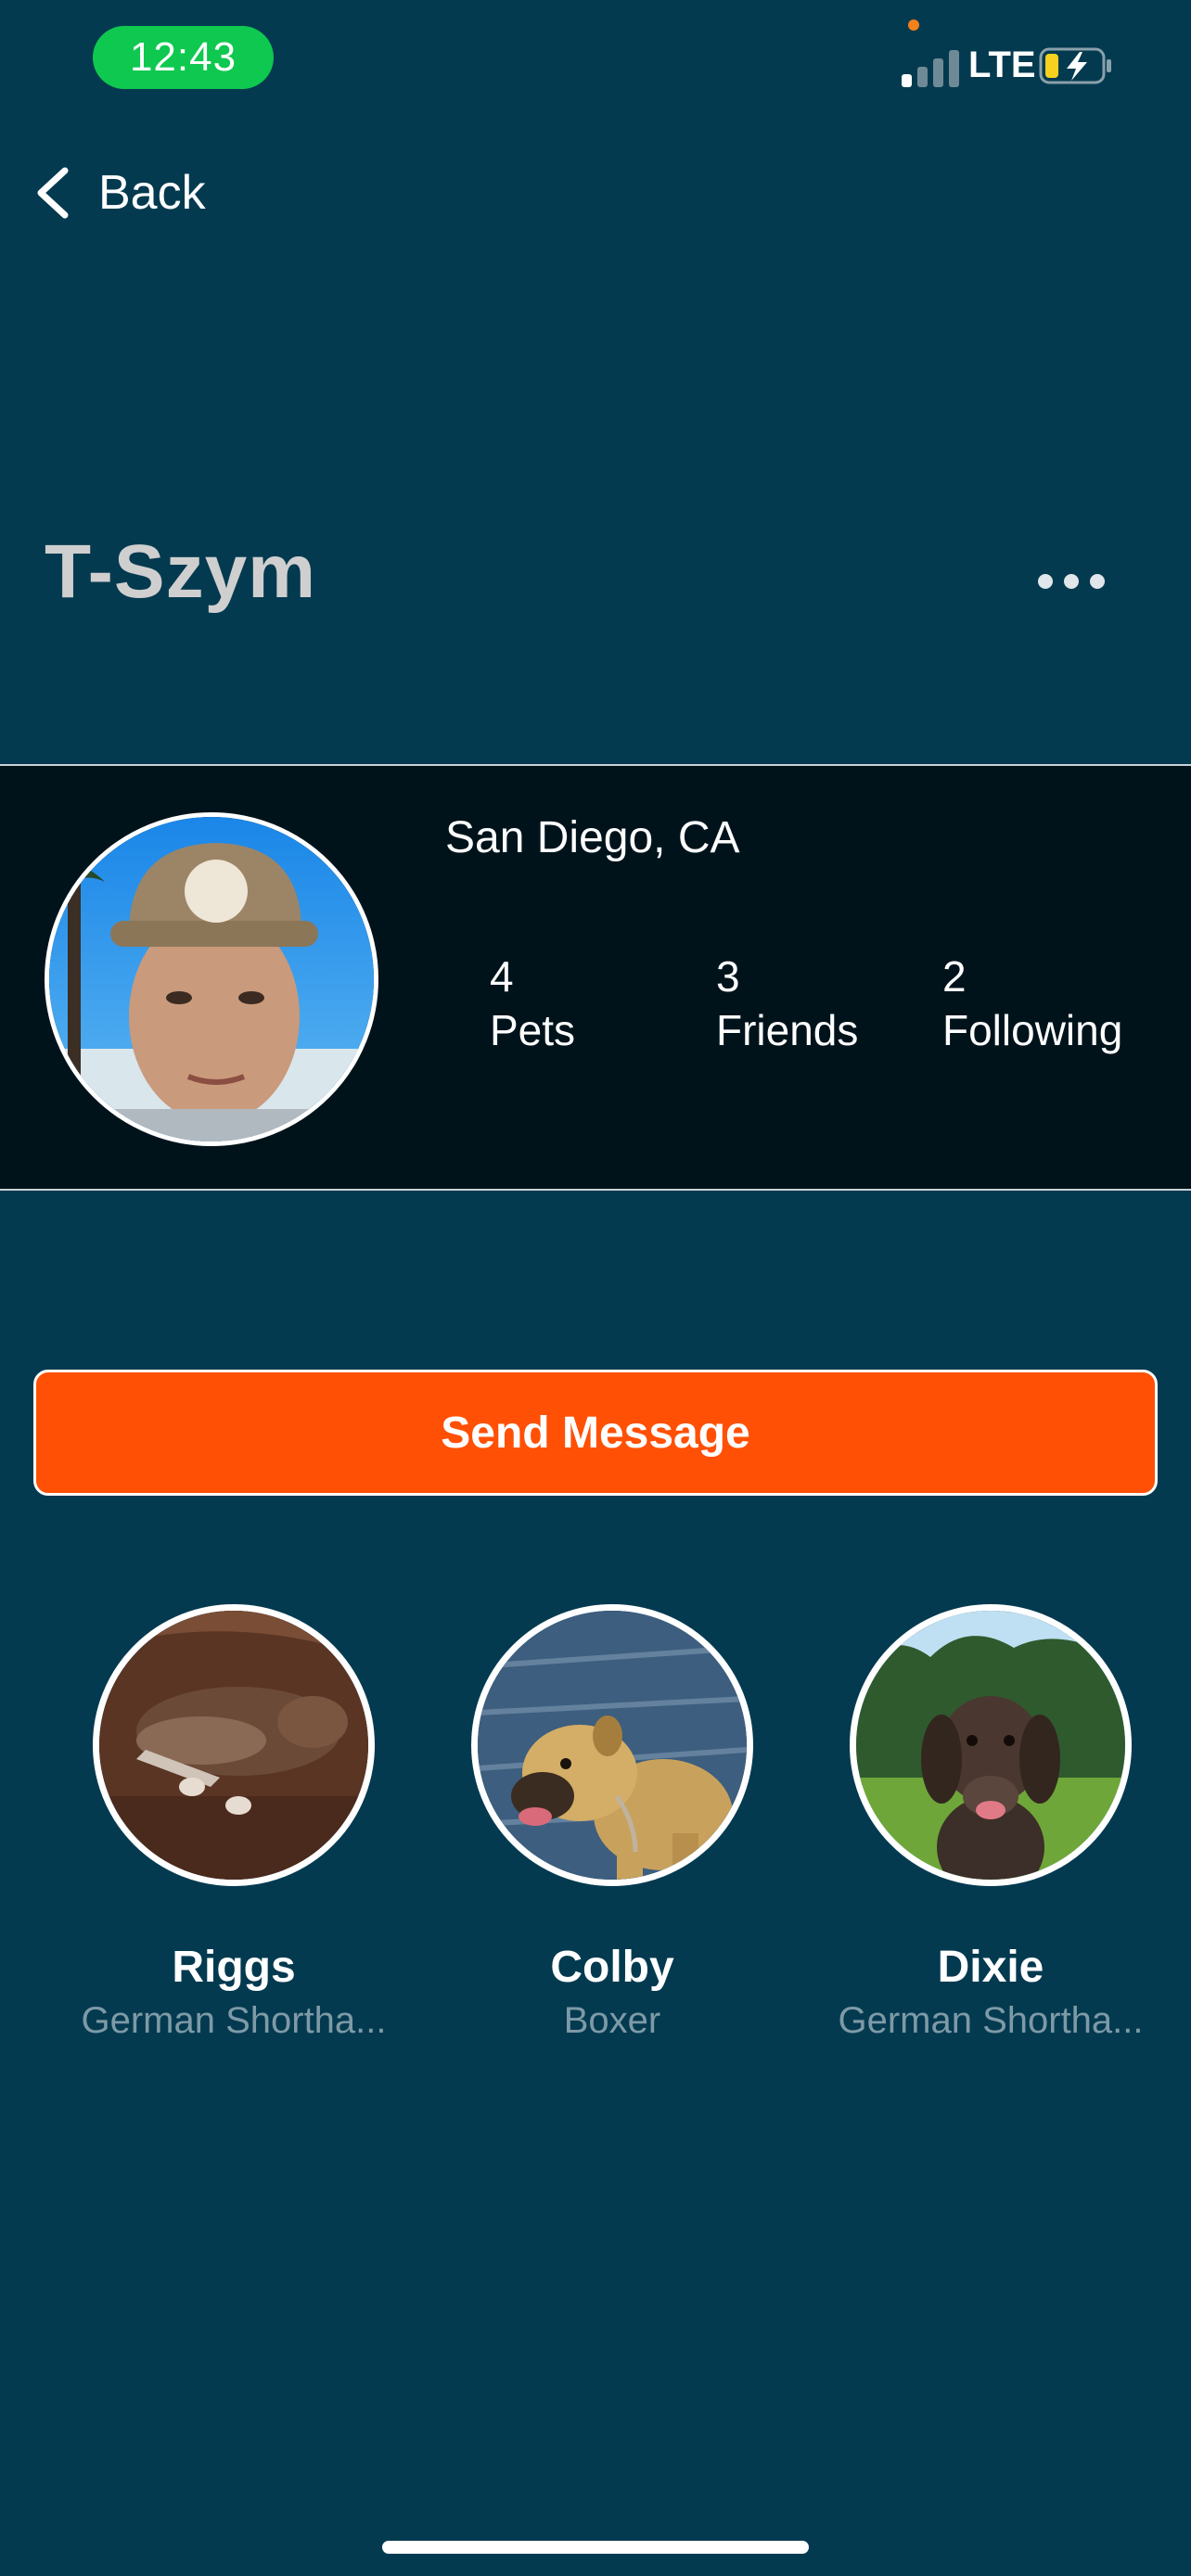 The width and height of the screenshot is (1191, 2576). Describe the element at coordinates (612, 1967) in the screenshot. I see `pet-name: Colby` at that location.